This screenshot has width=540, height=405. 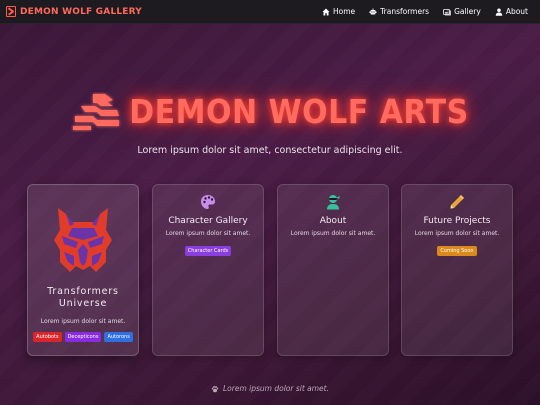 I want to click on nav-link-label: About, so click(x=516, y=11).